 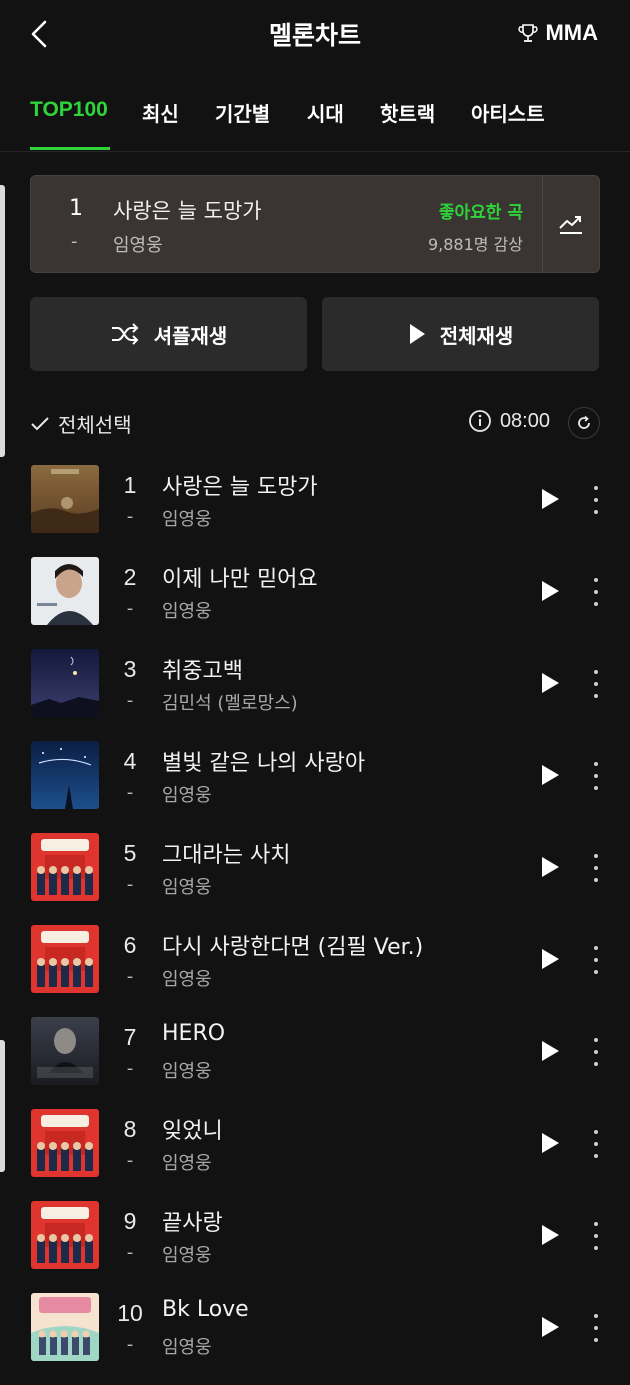 I want to click on mma-button: MMA, so click(x=557, y=33).